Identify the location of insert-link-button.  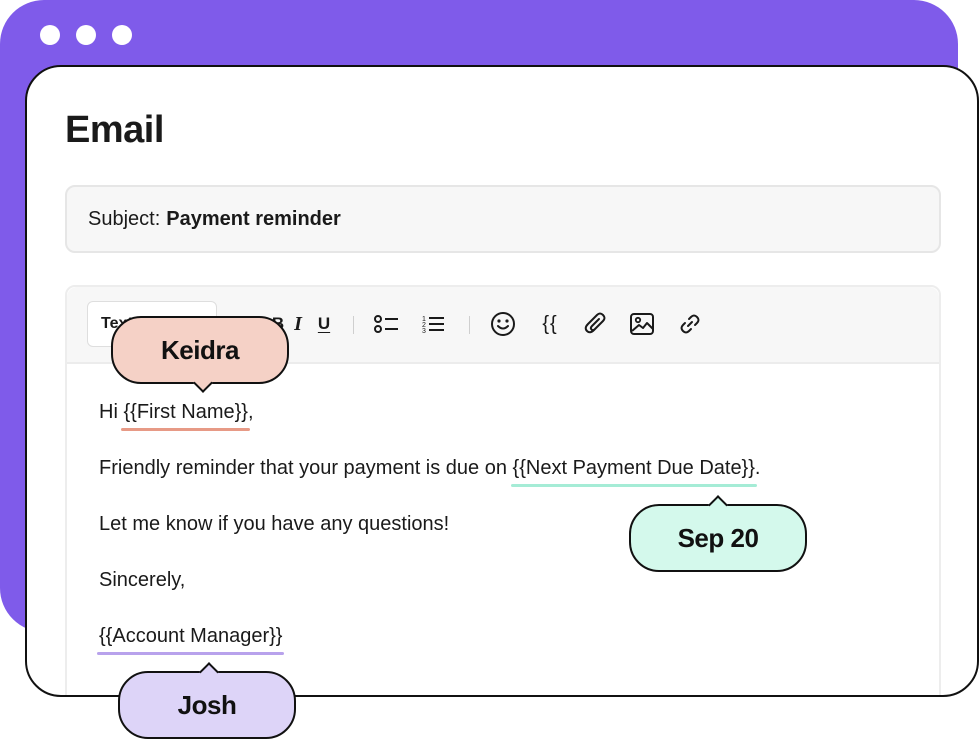
(690, 324).